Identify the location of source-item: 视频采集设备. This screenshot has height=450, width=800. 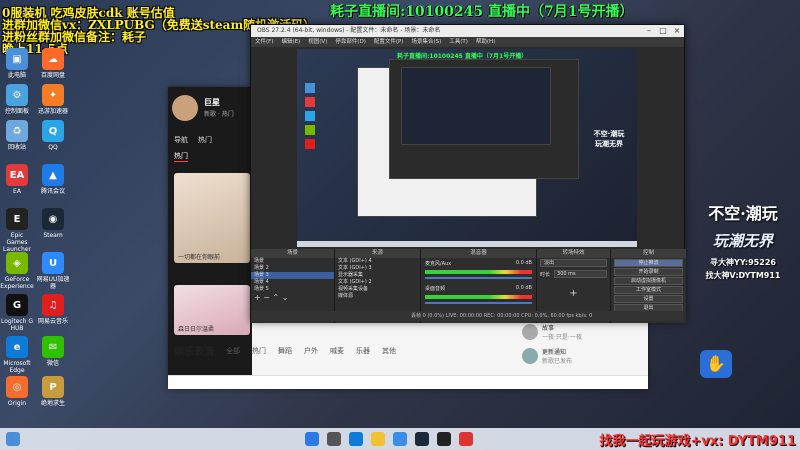
(377, 289).